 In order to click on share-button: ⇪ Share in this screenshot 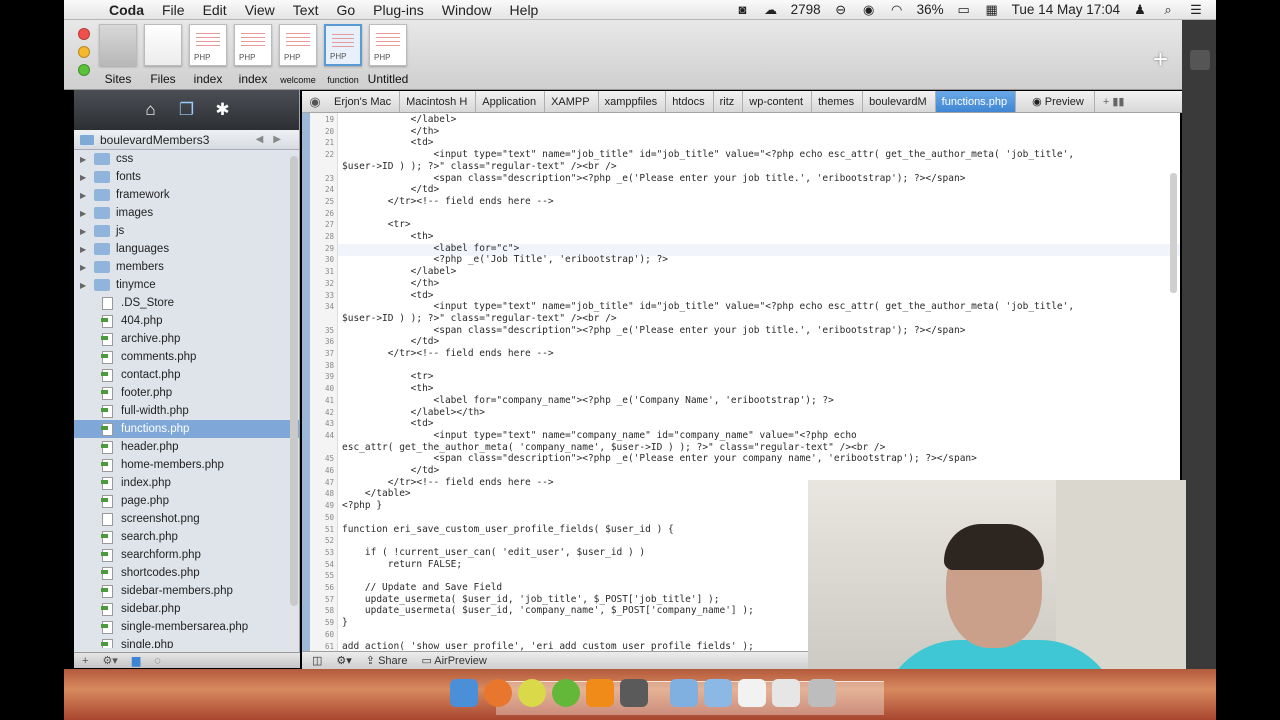, I will do `click(387, 660)`.